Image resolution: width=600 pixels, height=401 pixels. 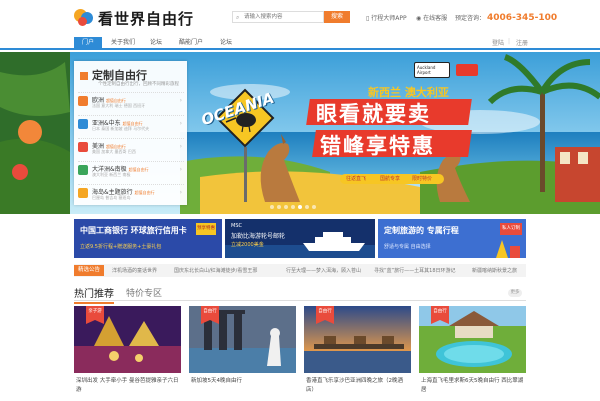 I want to click on ad-title: 定制旅游的 专属行程, so click(x=421, y=230).